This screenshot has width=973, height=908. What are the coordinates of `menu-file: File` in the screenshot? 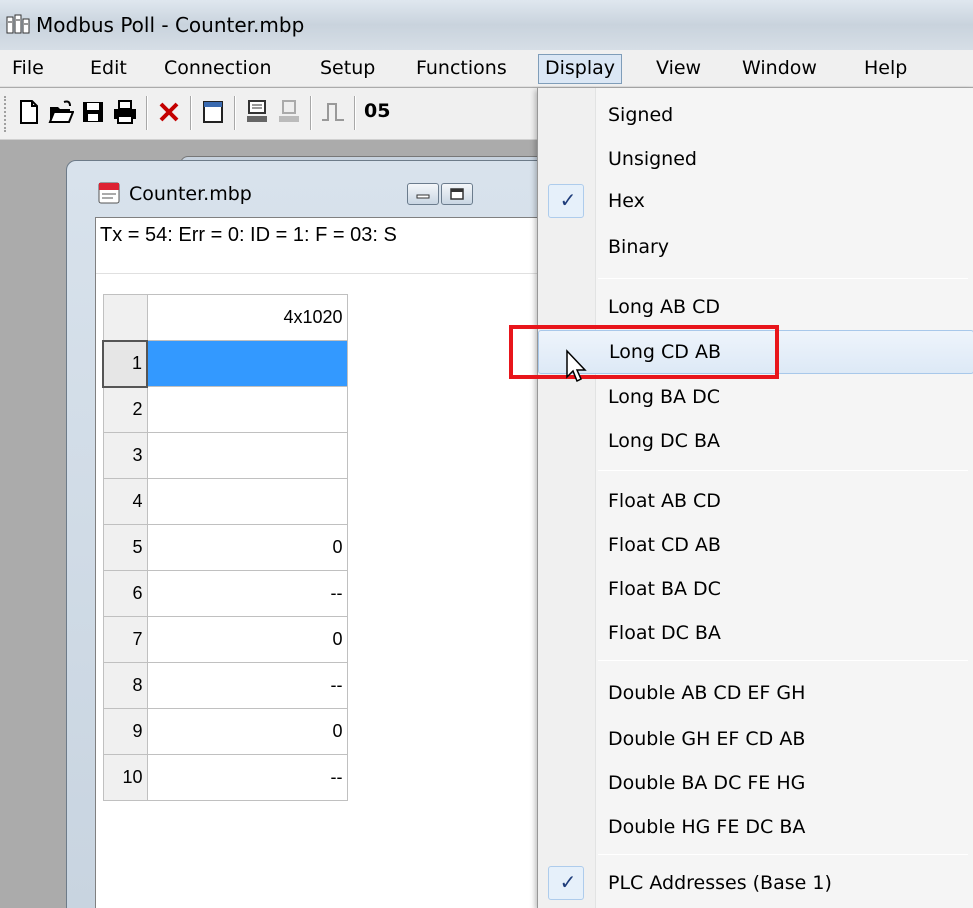 It's located at (28, 69).